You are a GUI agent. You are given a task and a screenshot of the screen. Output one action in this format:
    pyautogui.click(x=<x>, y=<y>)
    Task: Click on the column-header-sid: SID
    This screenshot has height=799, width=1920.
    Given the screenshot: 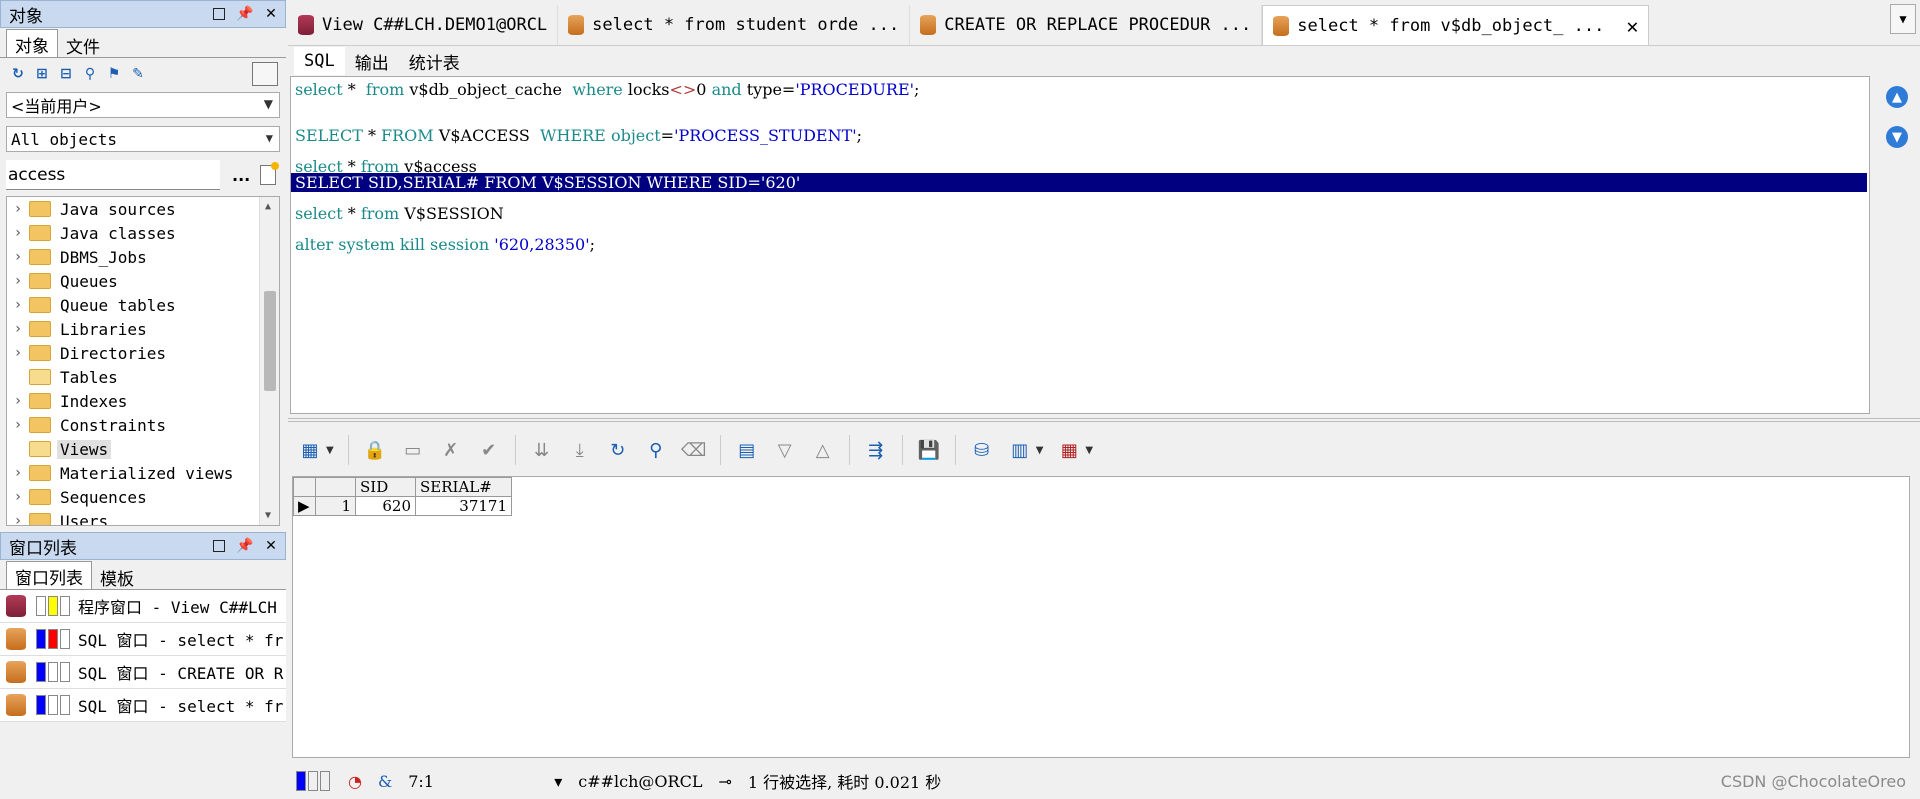 What is the action you would take?
    pyautogui.click(x=385, y=487)
    